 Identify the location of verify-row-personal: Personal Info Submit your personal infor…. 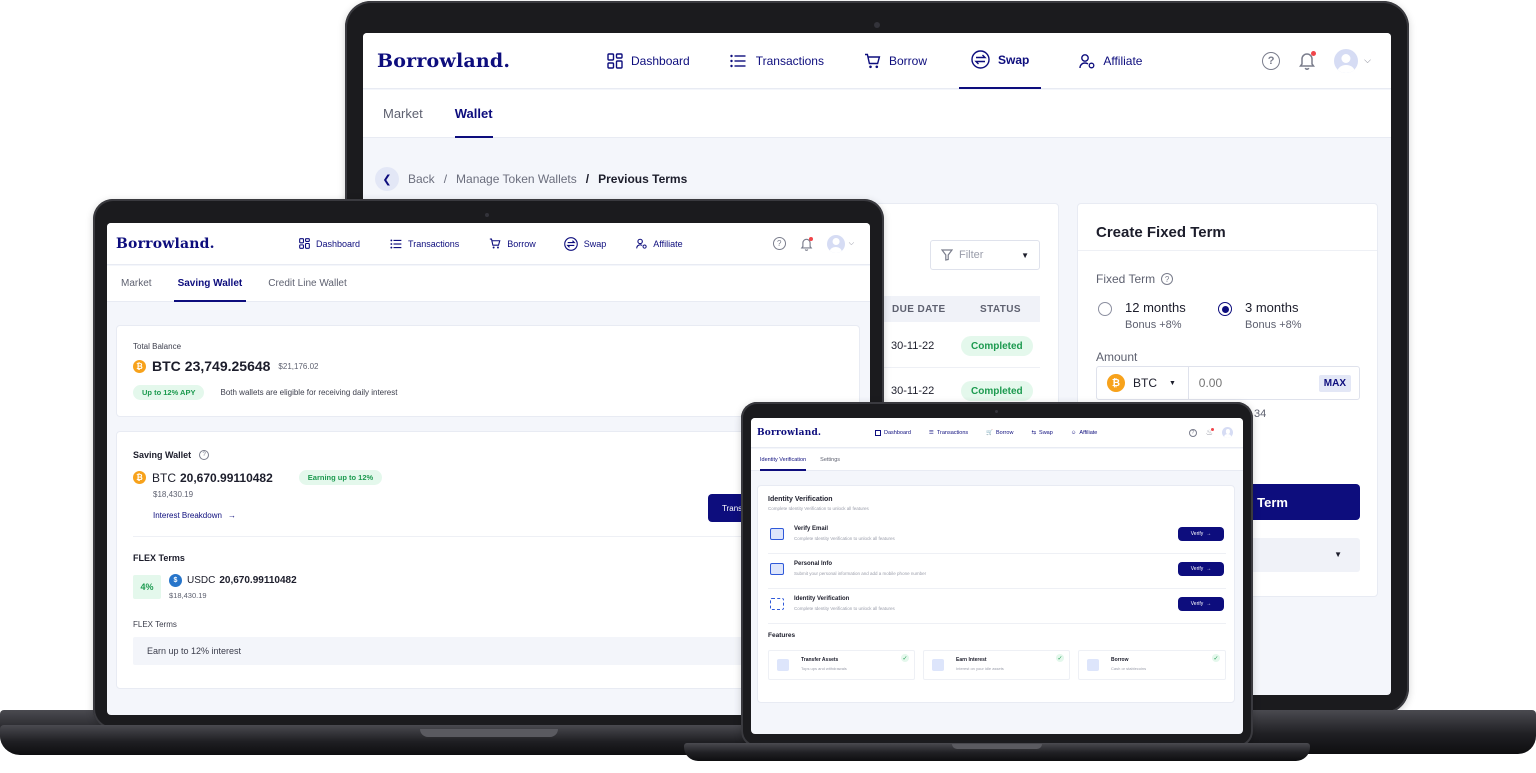
(997, 573).